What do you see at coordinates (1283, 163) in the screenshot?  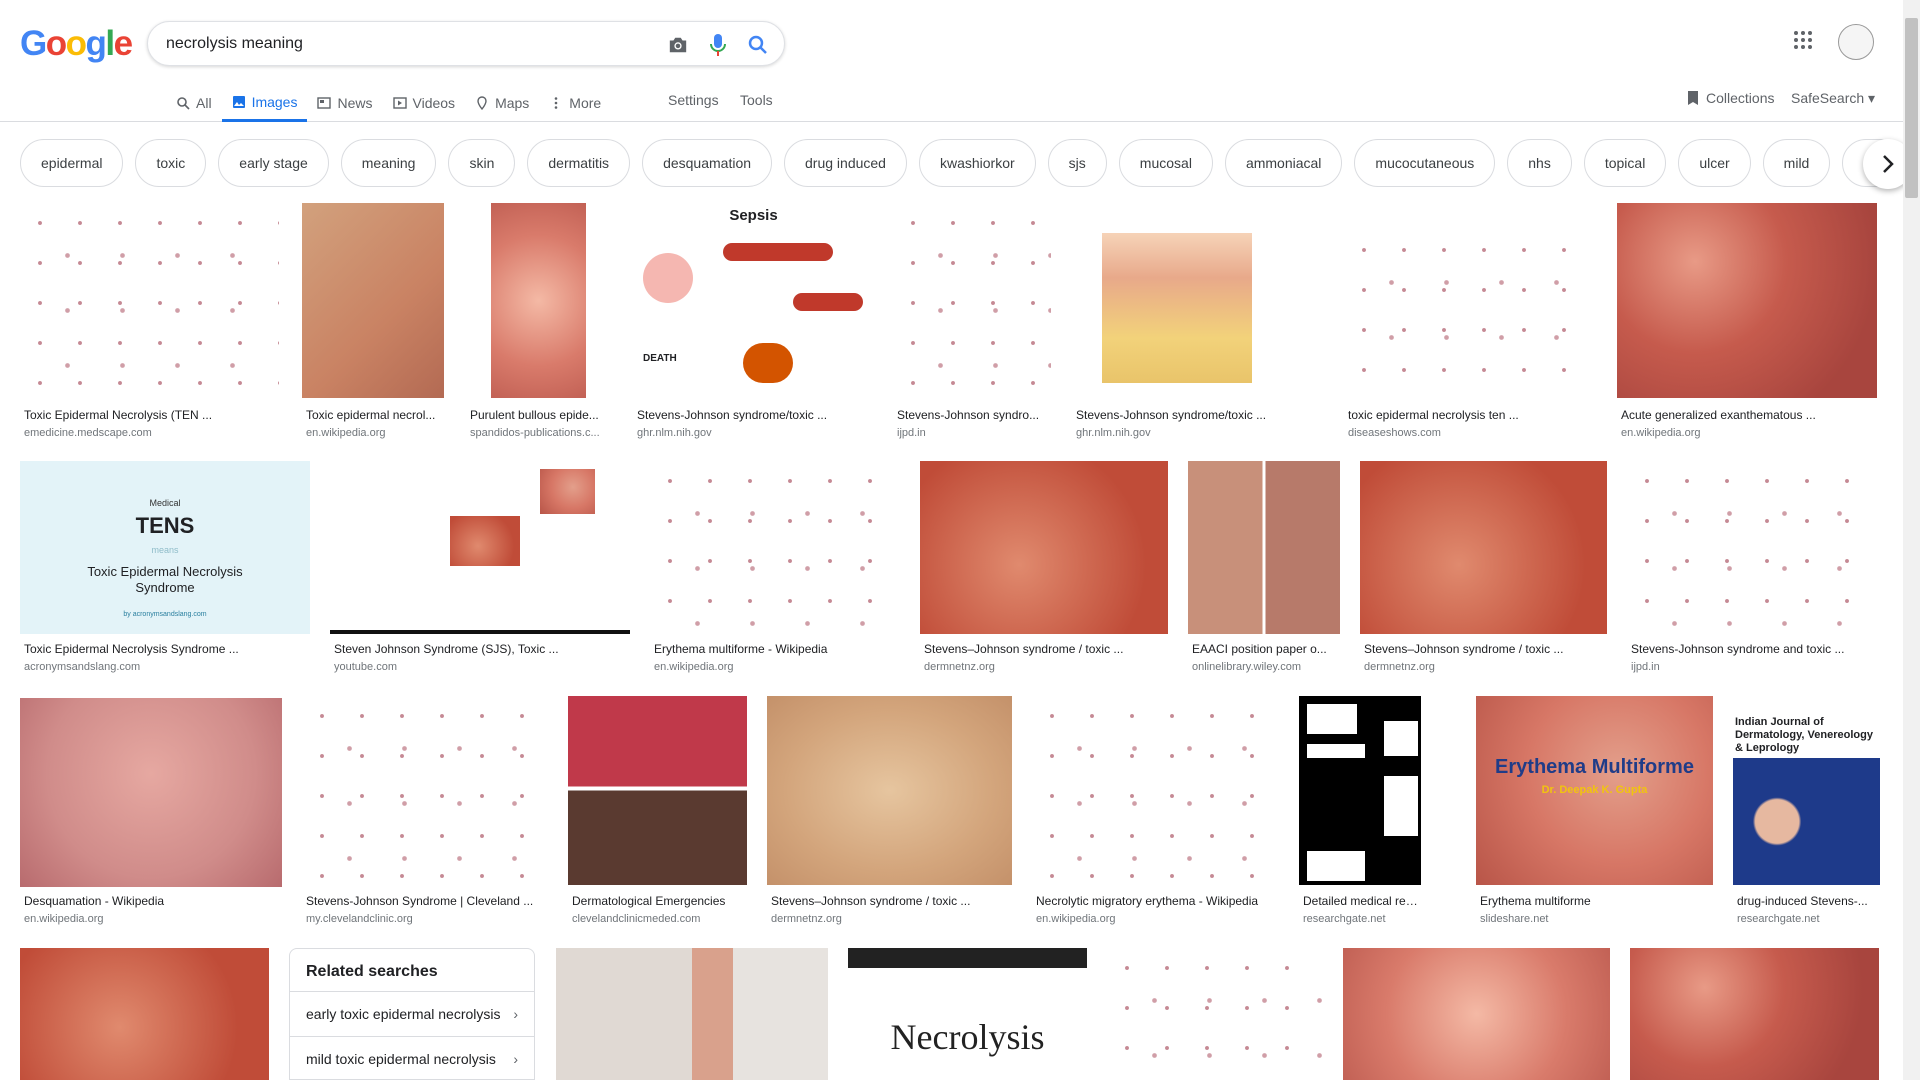 I see `chip: ammoniacal` at bounding box center [1283, 163].